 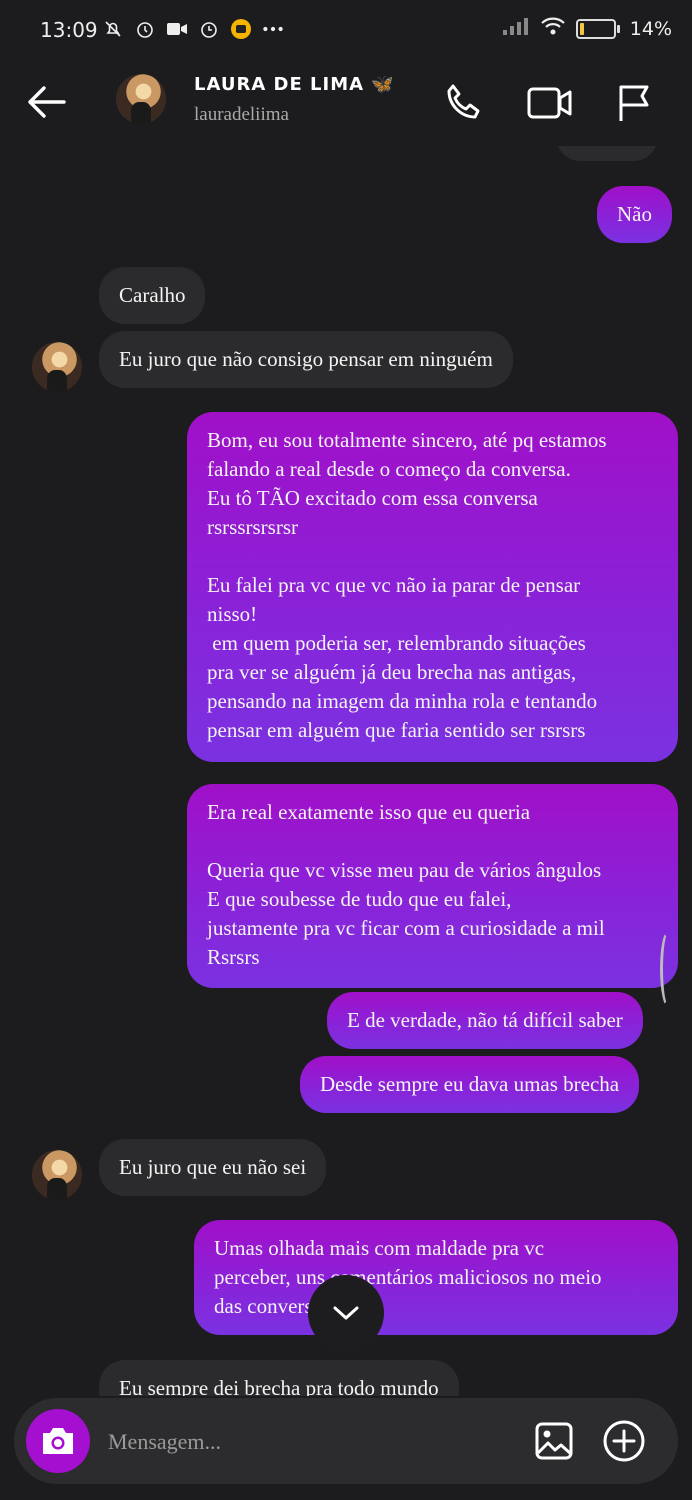 I want to click on wifi-icon, so click(x=553, y=28).